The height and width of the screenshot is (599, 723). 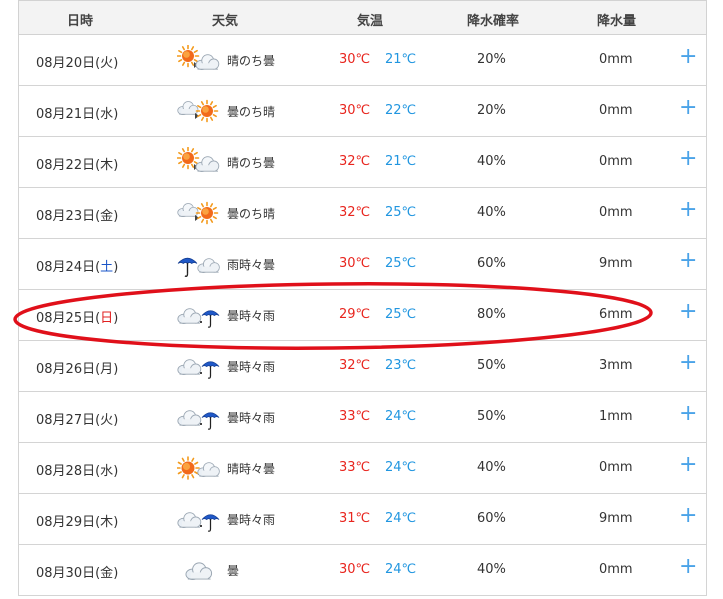 I want to click on date-cell: 08月28日(水), so click(x=77, y=471).